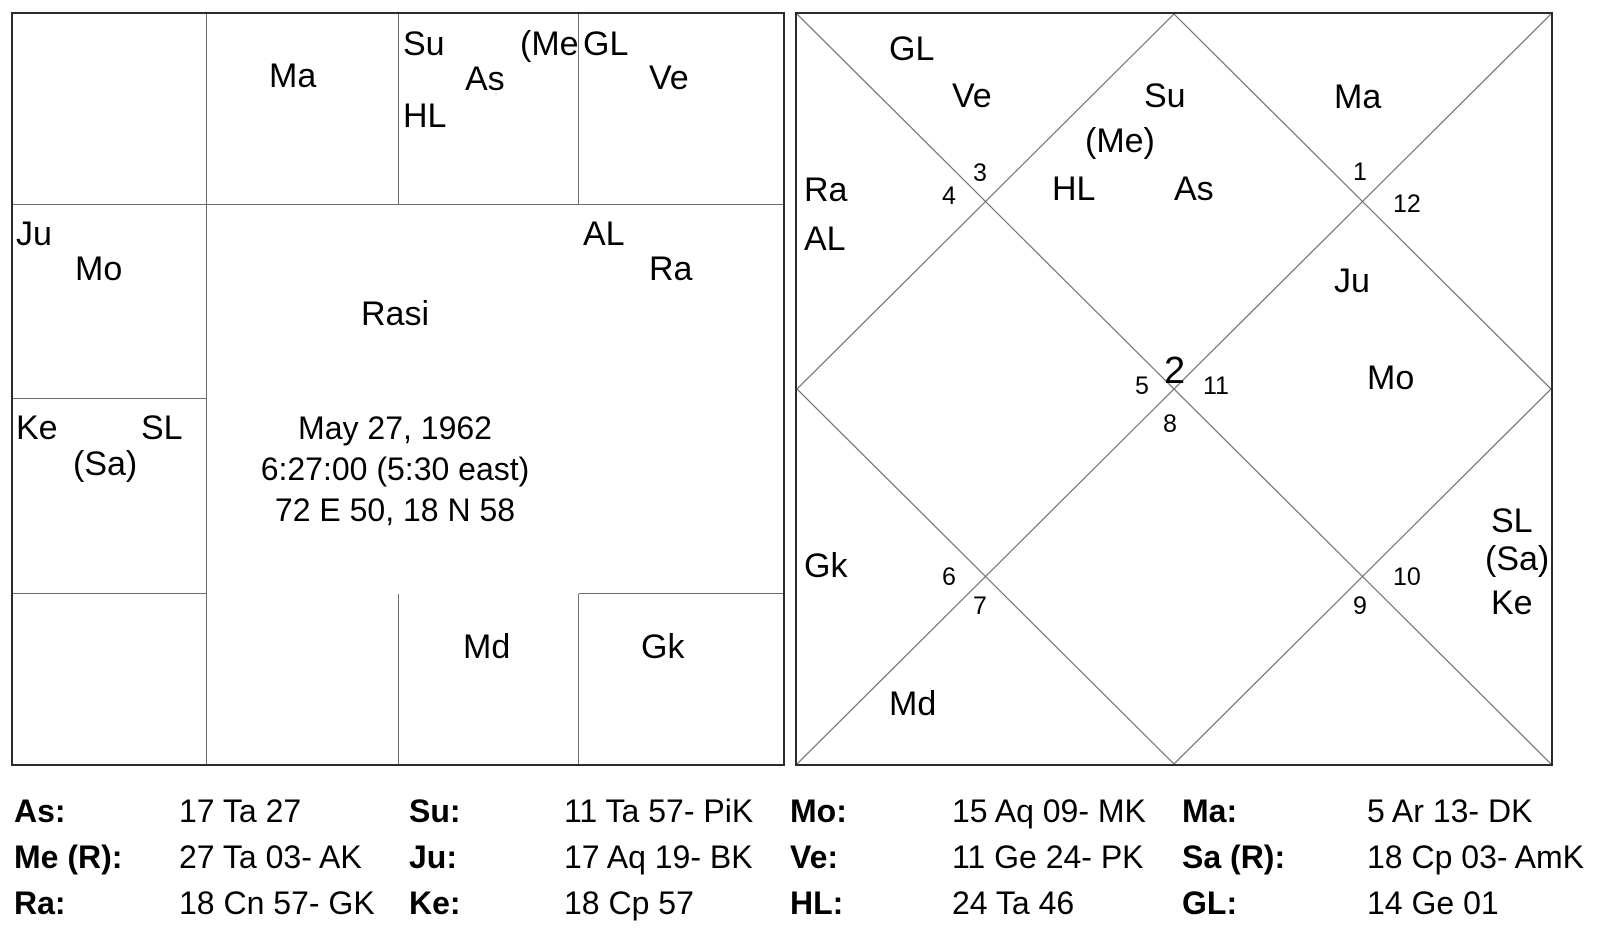 The image size is (1600, 946). I want to click on planet-me-clipped: (Me, so click(549, 44).